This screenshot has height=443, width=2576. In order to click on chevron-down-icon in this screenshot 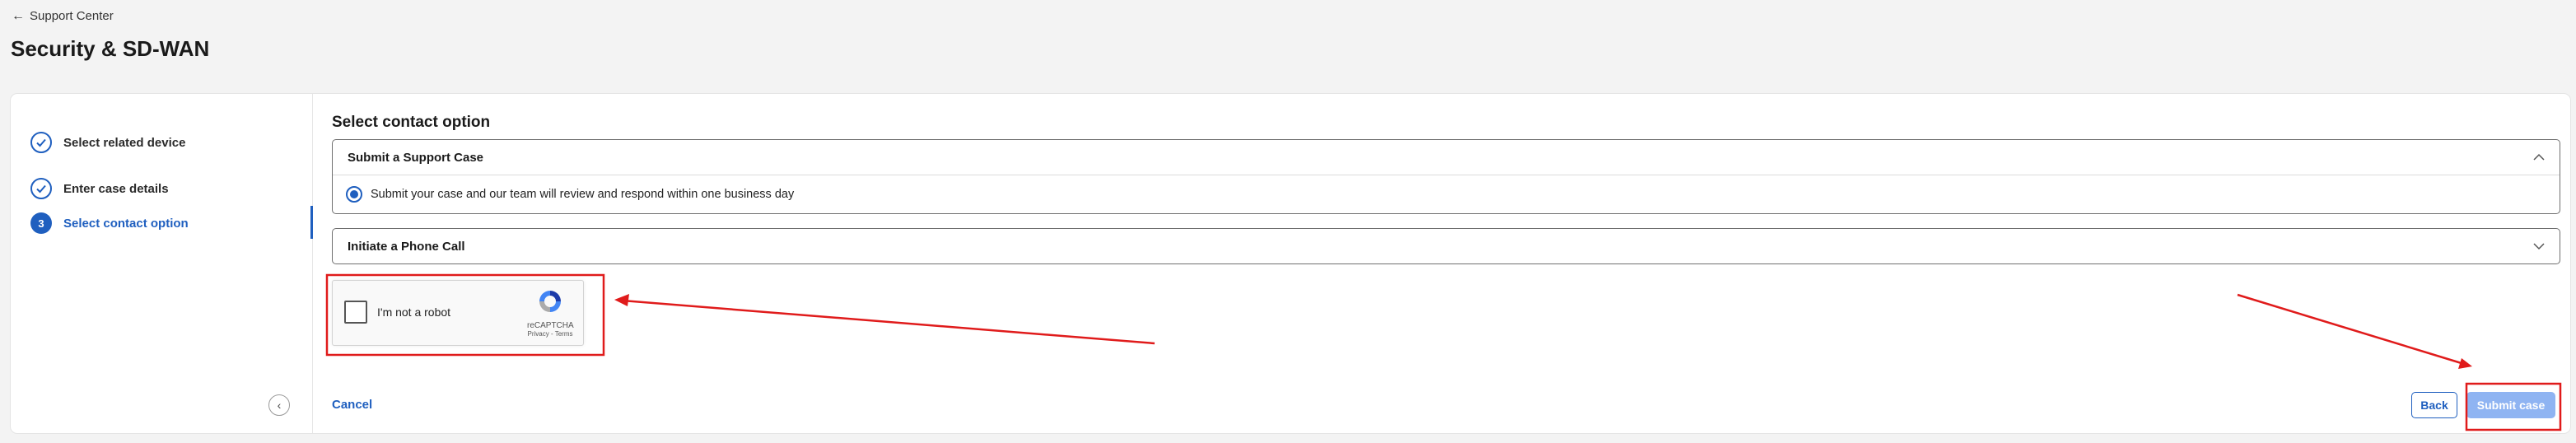, I will do `click(2539, 246)`.